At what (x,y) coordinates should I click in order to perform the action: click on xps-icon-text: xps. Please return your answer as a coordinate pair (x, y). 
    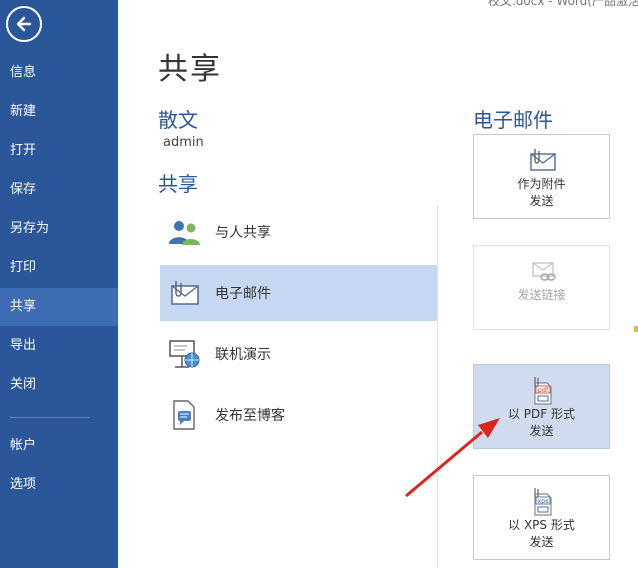
    Looking at the image, I should click on (543, 501).